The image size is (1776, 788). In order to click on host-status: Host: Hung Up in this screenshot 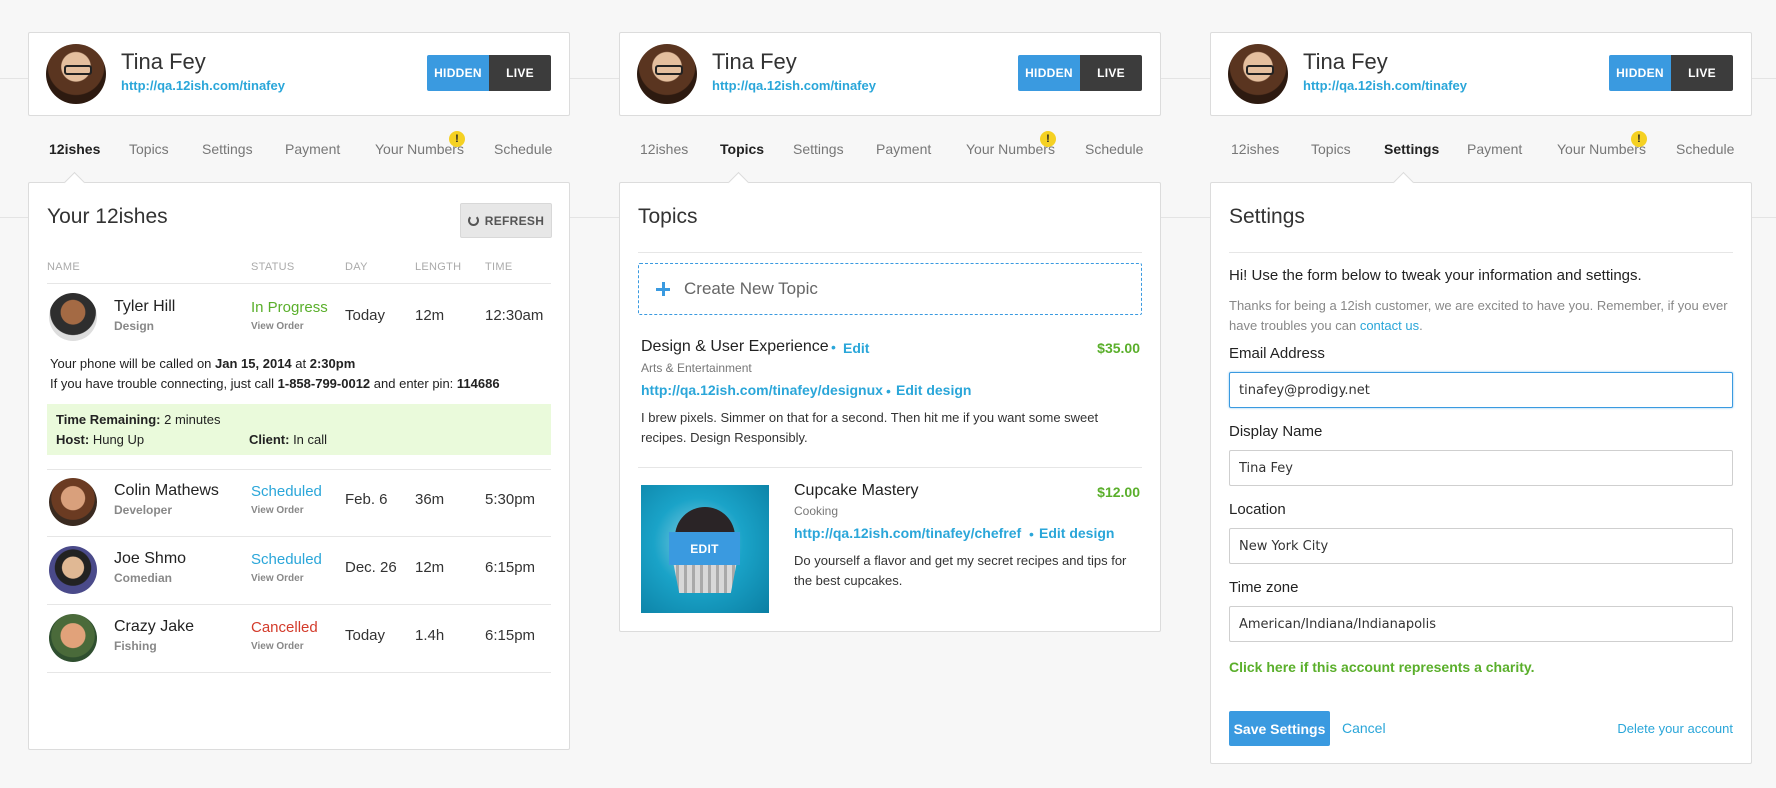, I will do `click(100, 439)`.